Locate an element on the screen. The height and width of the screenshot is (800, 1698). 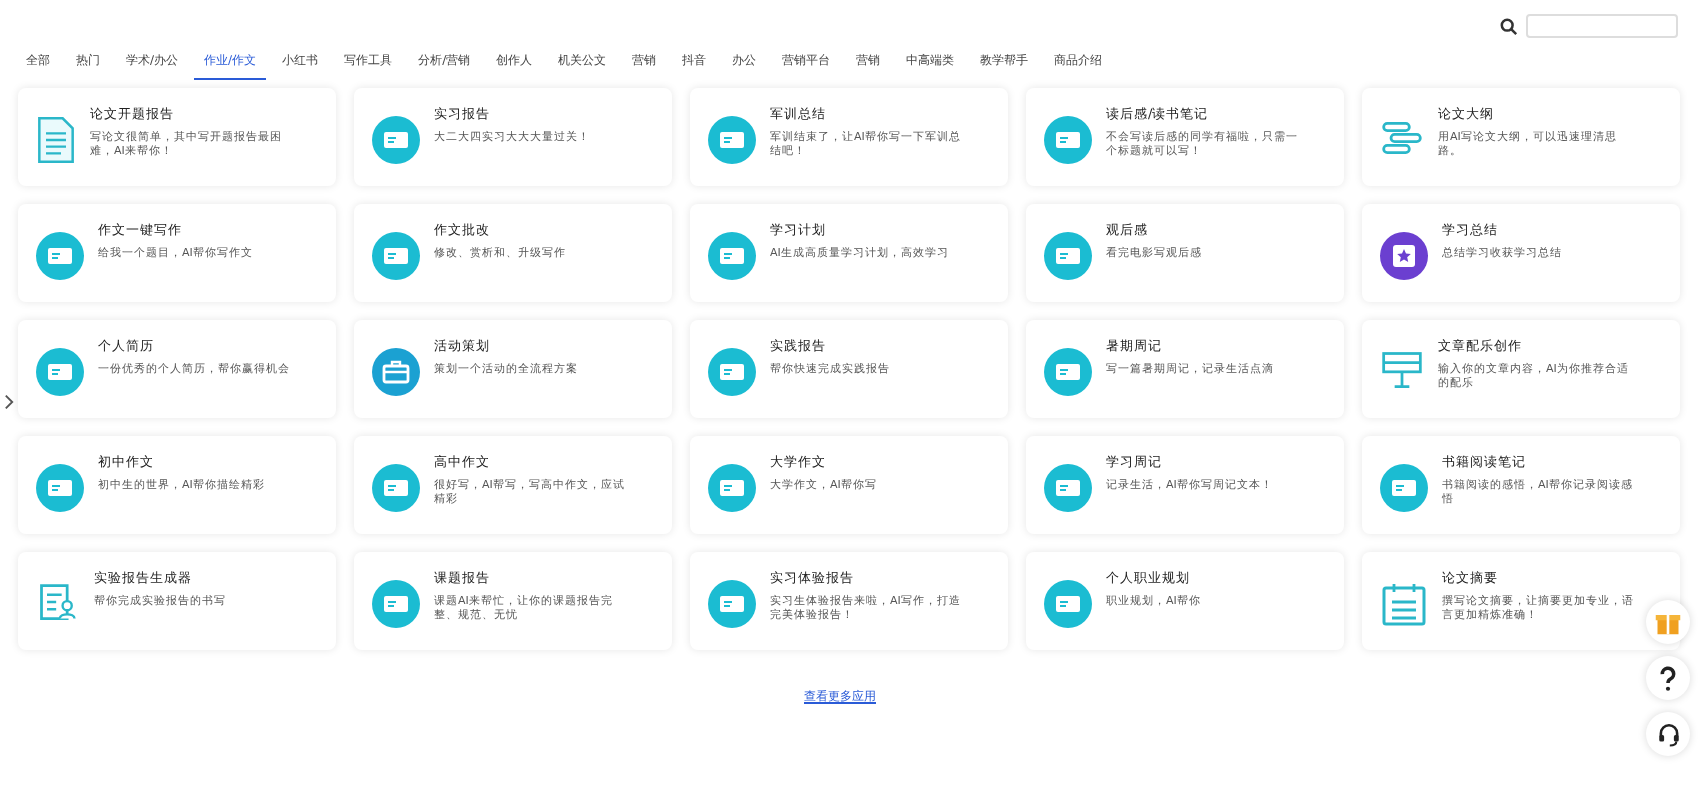
calendar-icon is located at coordinates (1404, 604).